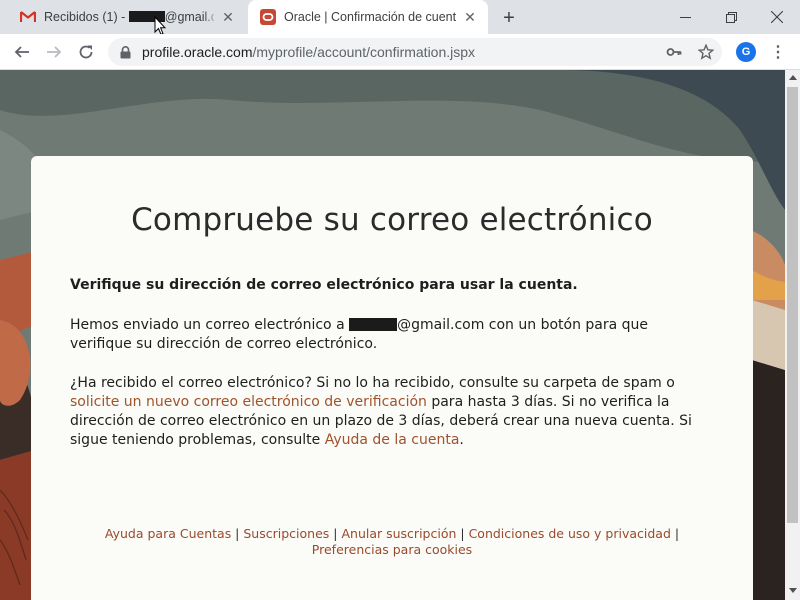  Describe the element at coordinates (268, 17) in the screenshot. I see `oracle-icon` at that location.